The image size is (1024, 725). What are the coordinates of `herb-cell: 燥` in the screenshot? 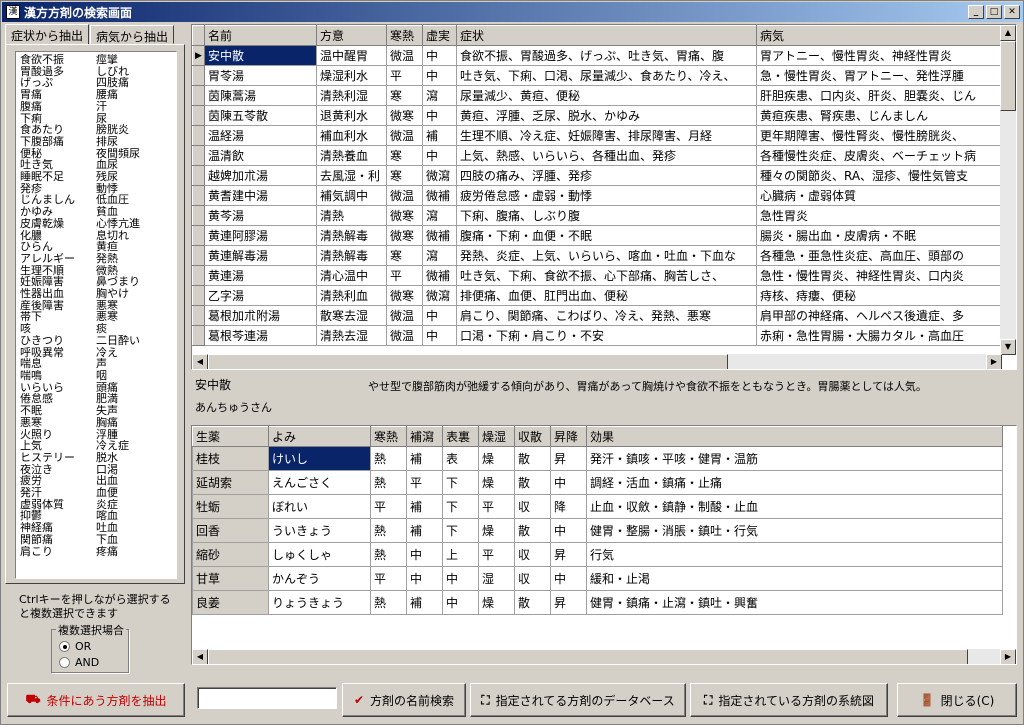 It's located at (496, 602).